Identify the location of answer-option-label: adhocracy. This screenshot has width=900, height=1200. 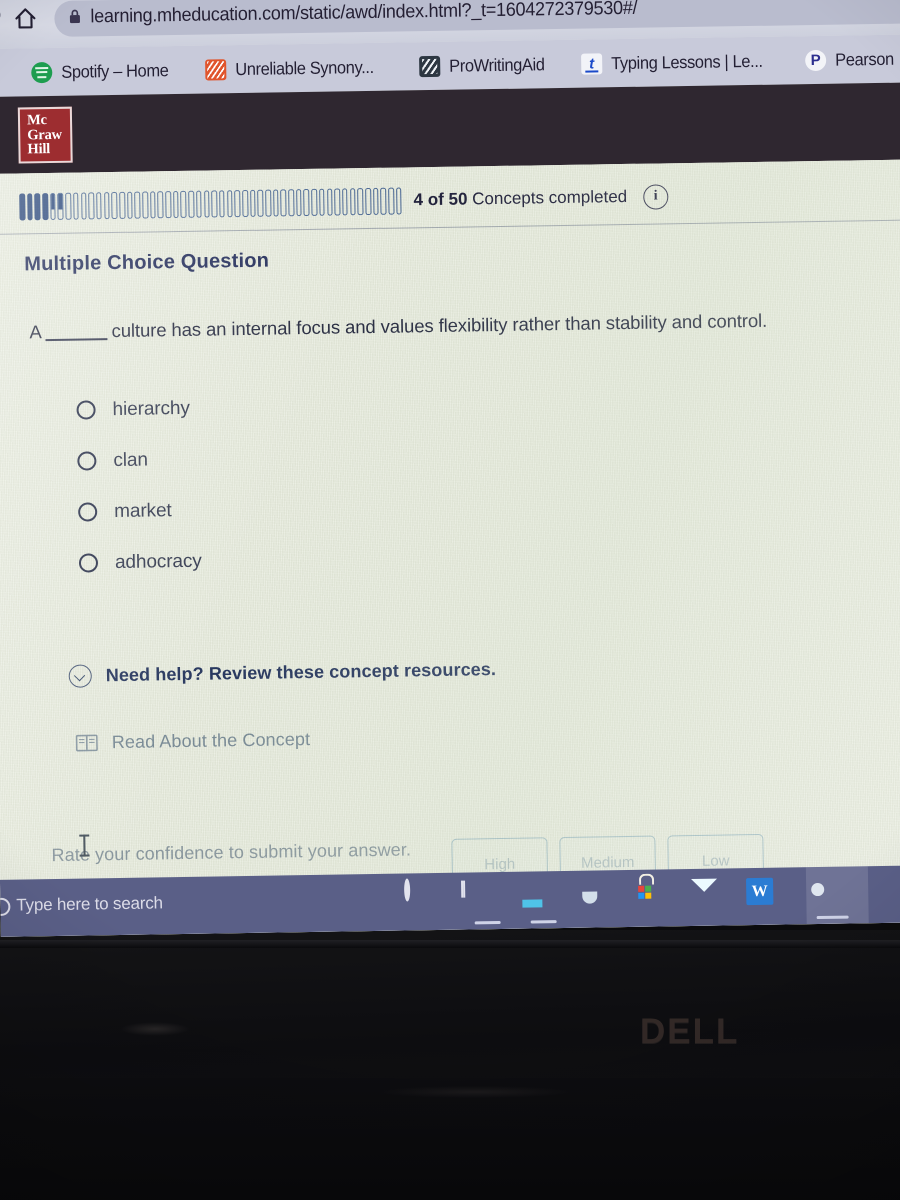
(158, 561).